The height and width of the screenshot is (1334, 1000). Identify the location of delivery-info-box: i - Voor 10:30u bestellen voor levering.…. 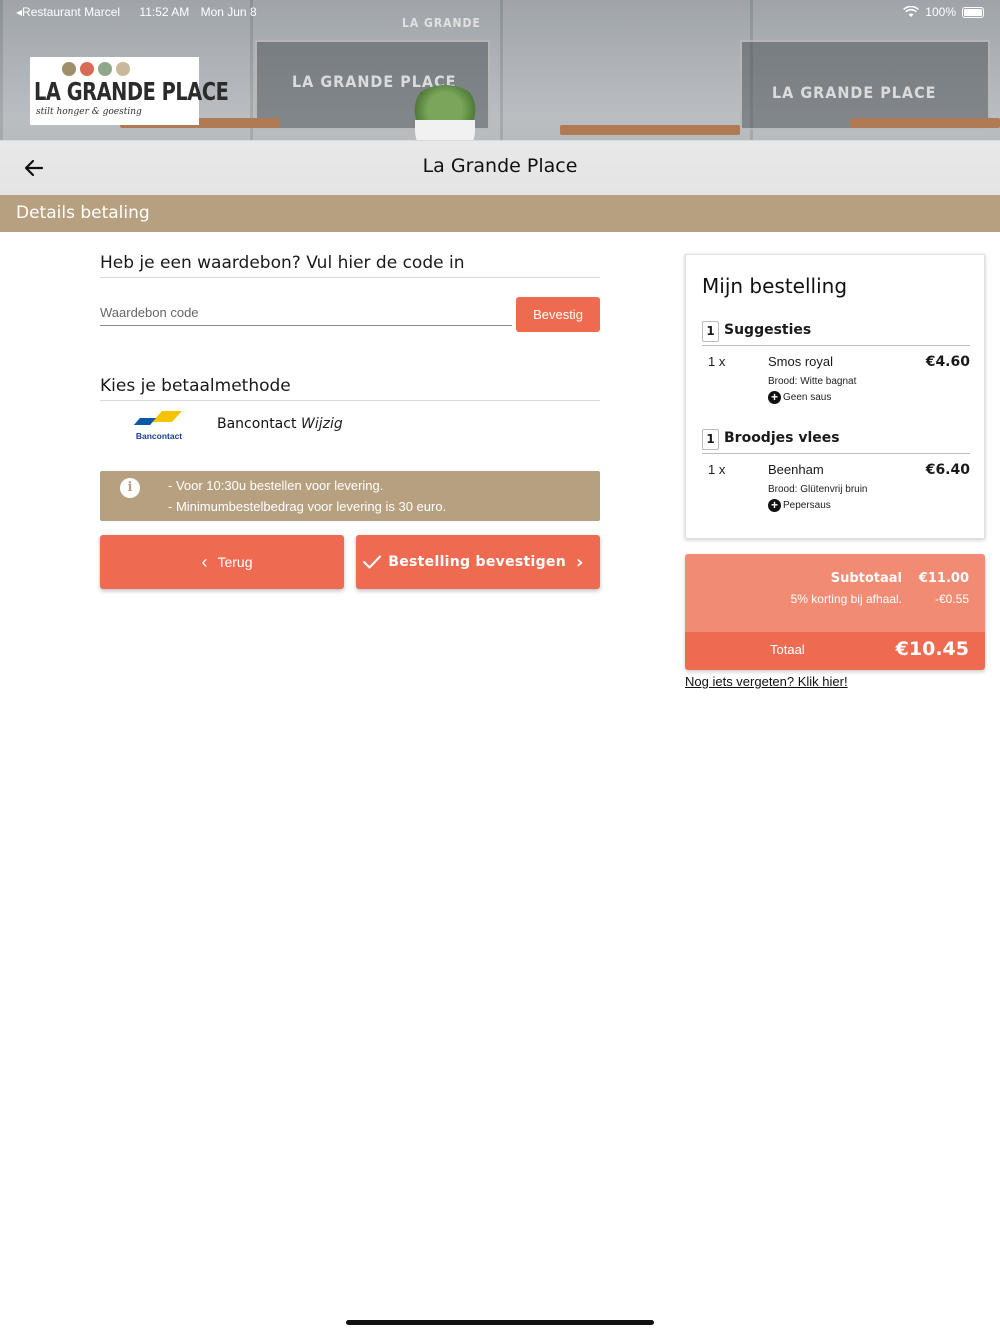
(350, 496).